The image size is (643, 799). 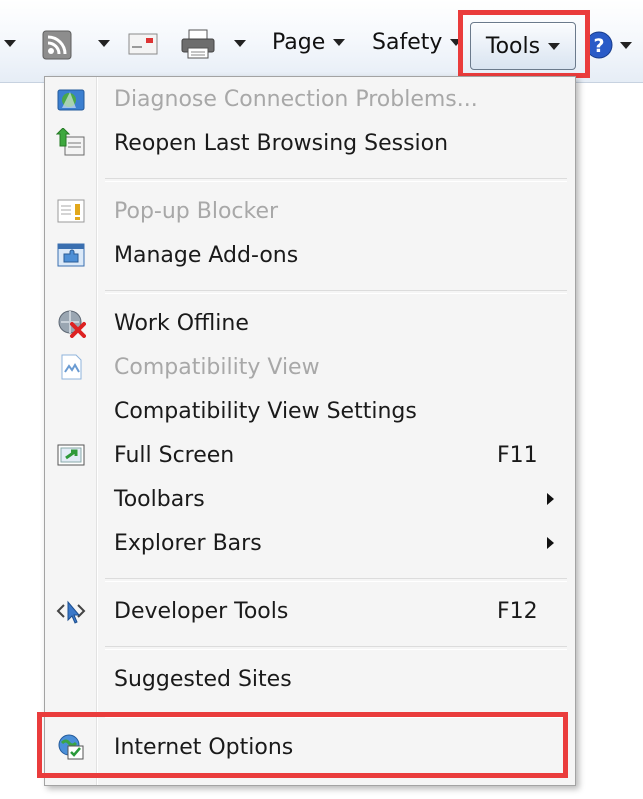 I want to click on menu-item-label: Pop-up Blocker, so click(x=196, y=211).